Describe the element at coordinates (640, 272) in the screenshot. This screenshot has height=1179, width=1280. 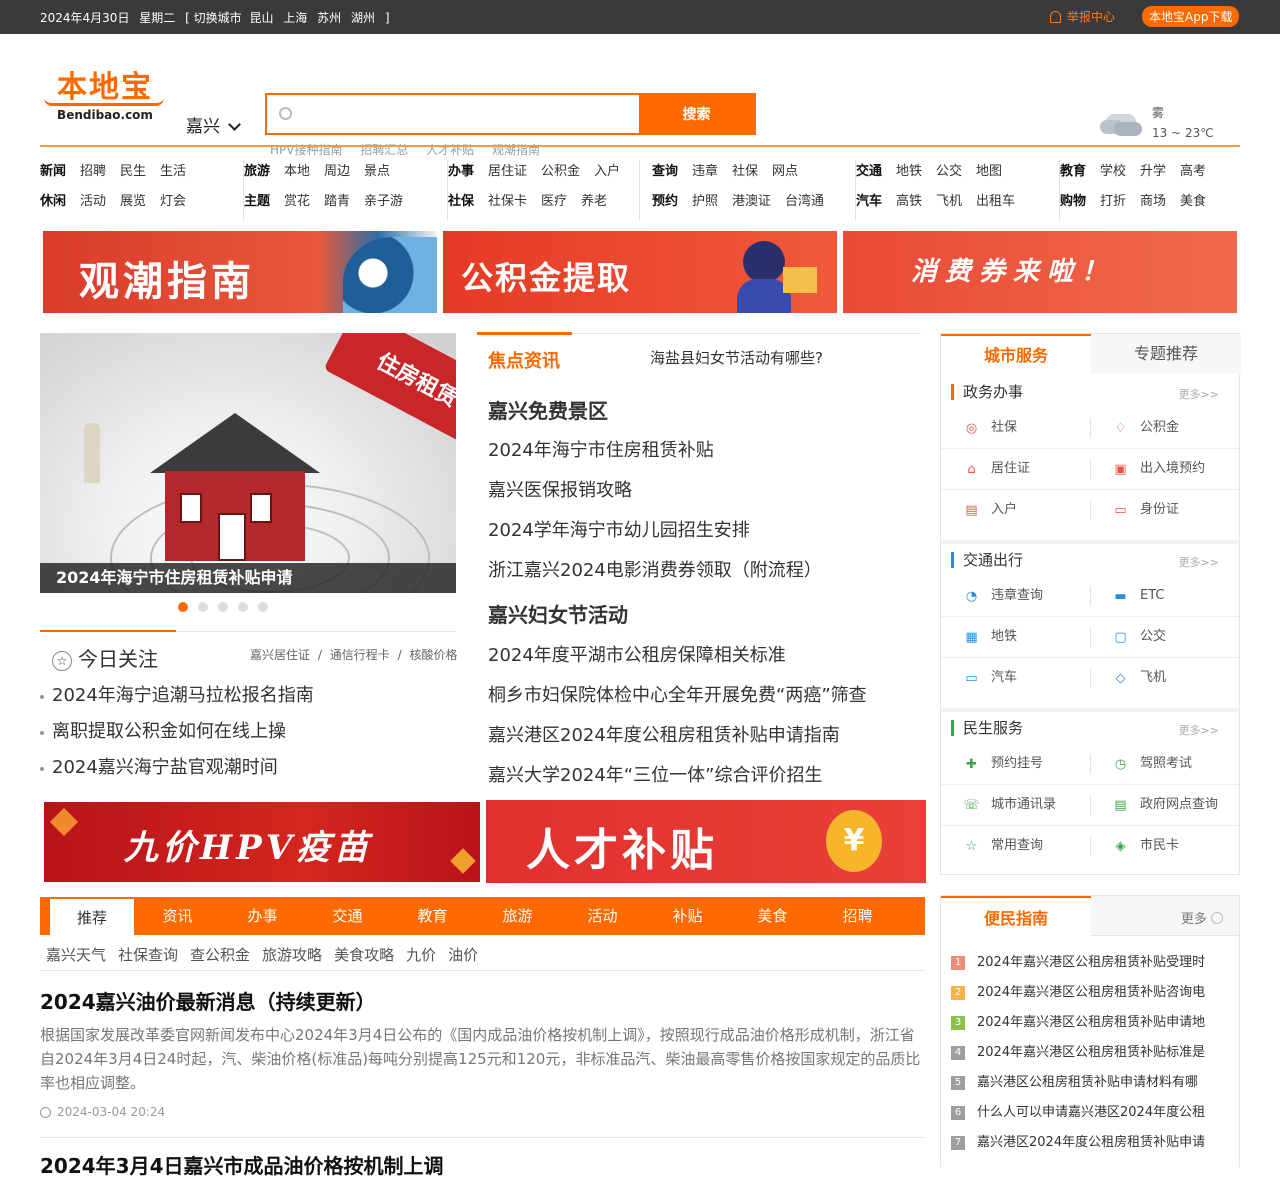
I see `banner-housing-fund: 公积金提取` at that location.